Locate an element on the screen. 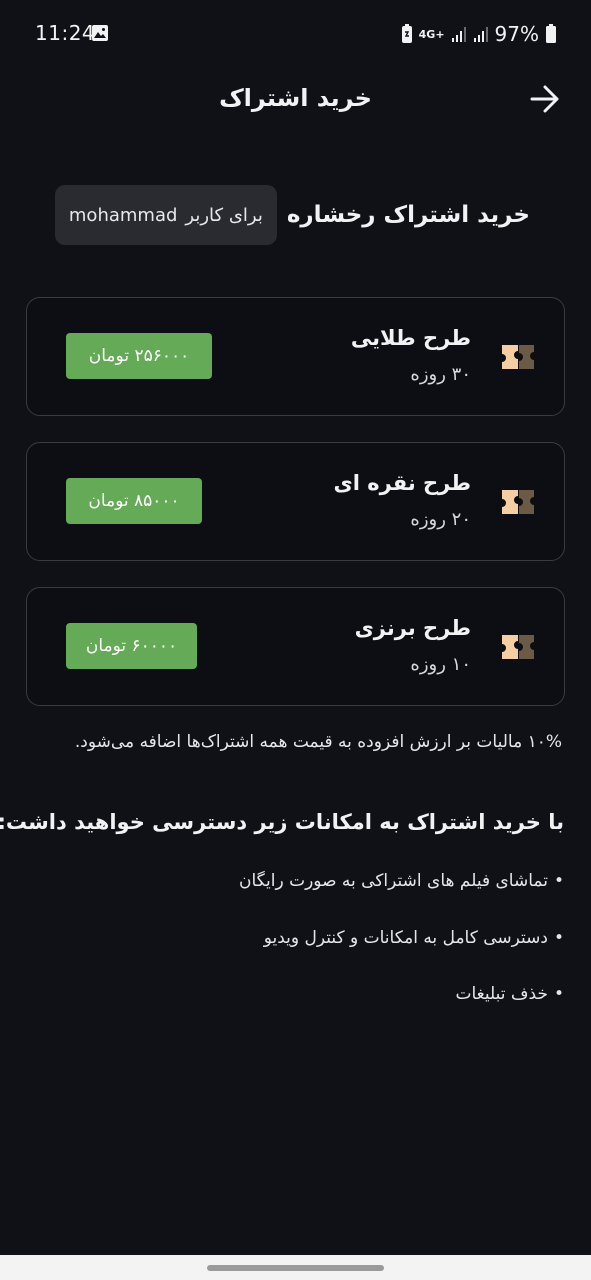 The width and height of the screenshot is (591, 1280). feature-text: تماشای فیلم های اشتراکی به صورت رایگان is located at coordinates (393, 881).